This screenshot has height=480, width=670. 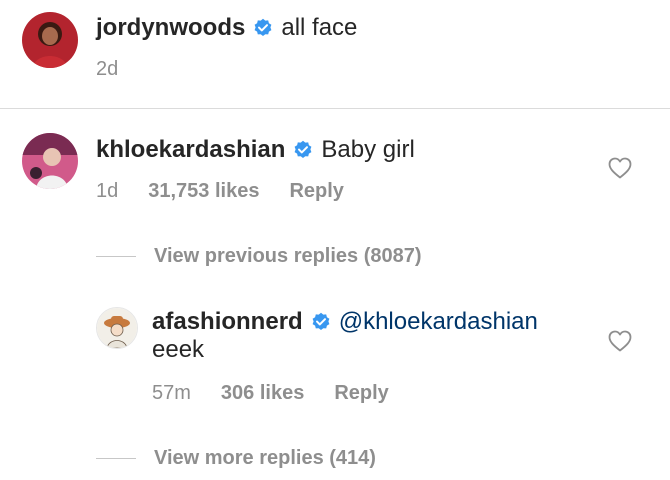 I want to click on comment-meta: 1d 31,753 likes Reply, so click(x=220, y=191).